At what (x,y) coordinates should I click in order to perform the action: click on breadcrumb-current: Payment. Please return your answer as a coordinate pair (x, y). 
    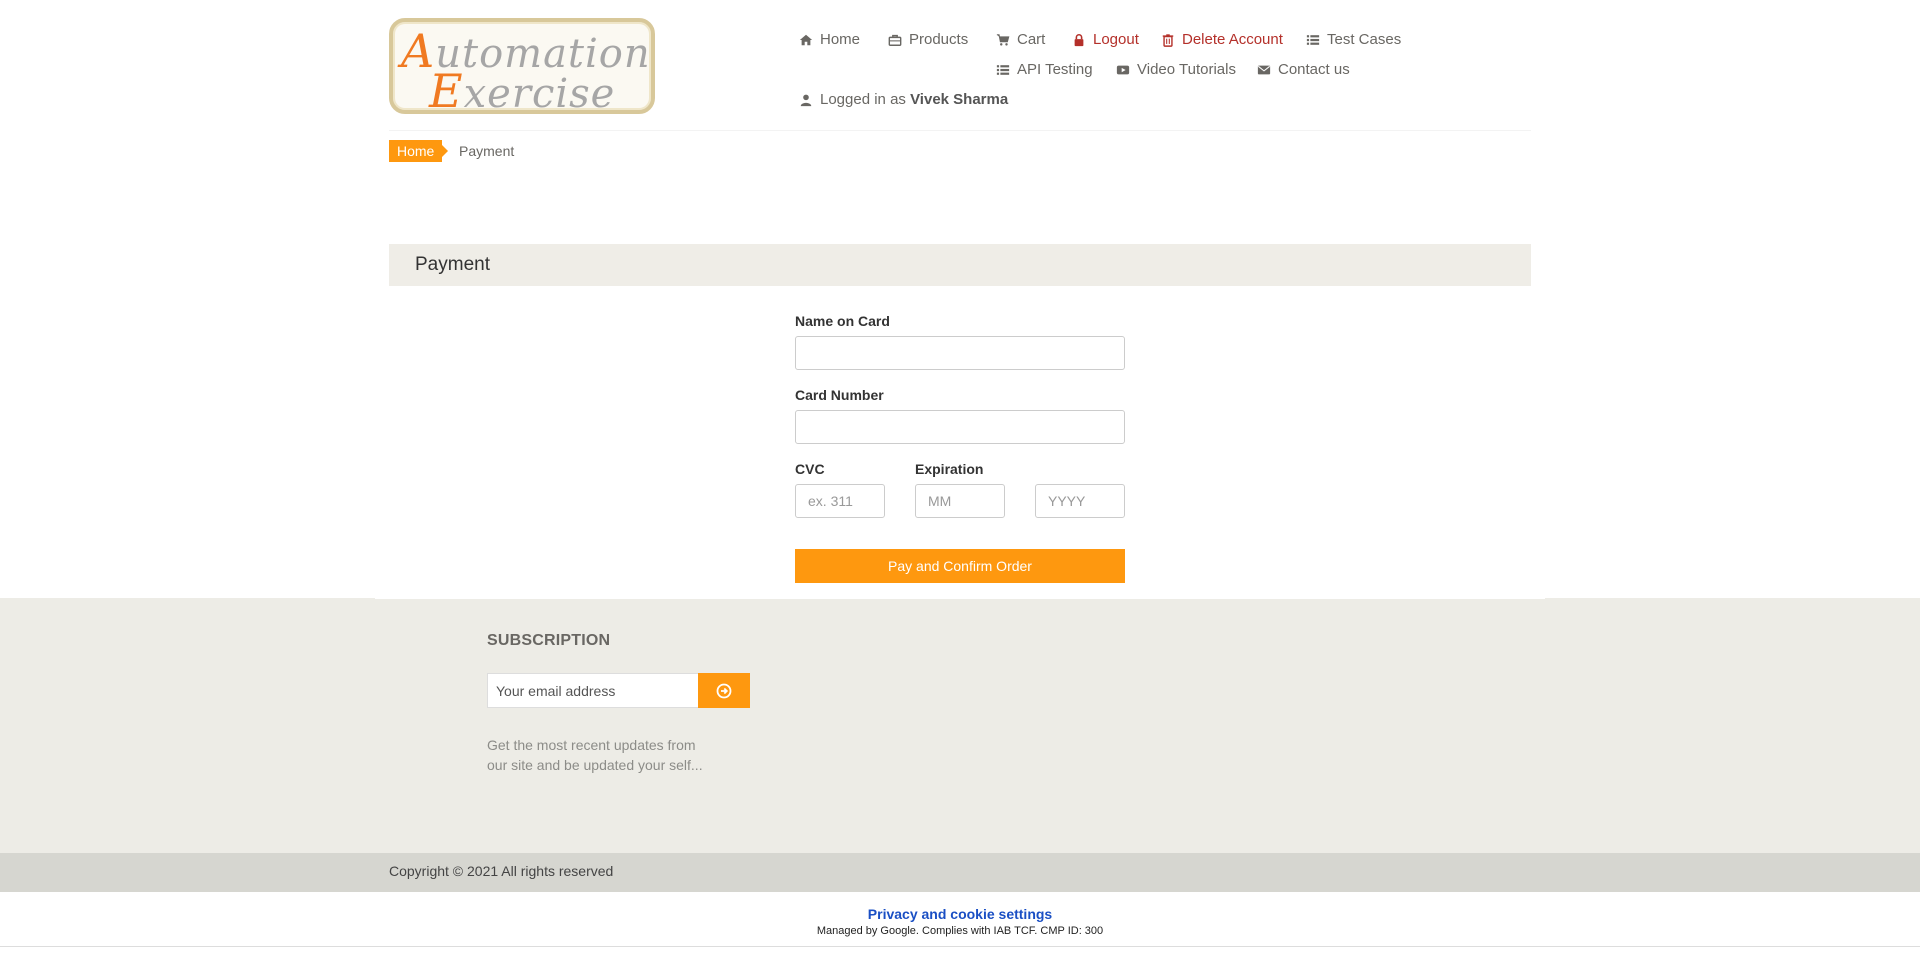
    Looking at the image, I should click on (487, 151).